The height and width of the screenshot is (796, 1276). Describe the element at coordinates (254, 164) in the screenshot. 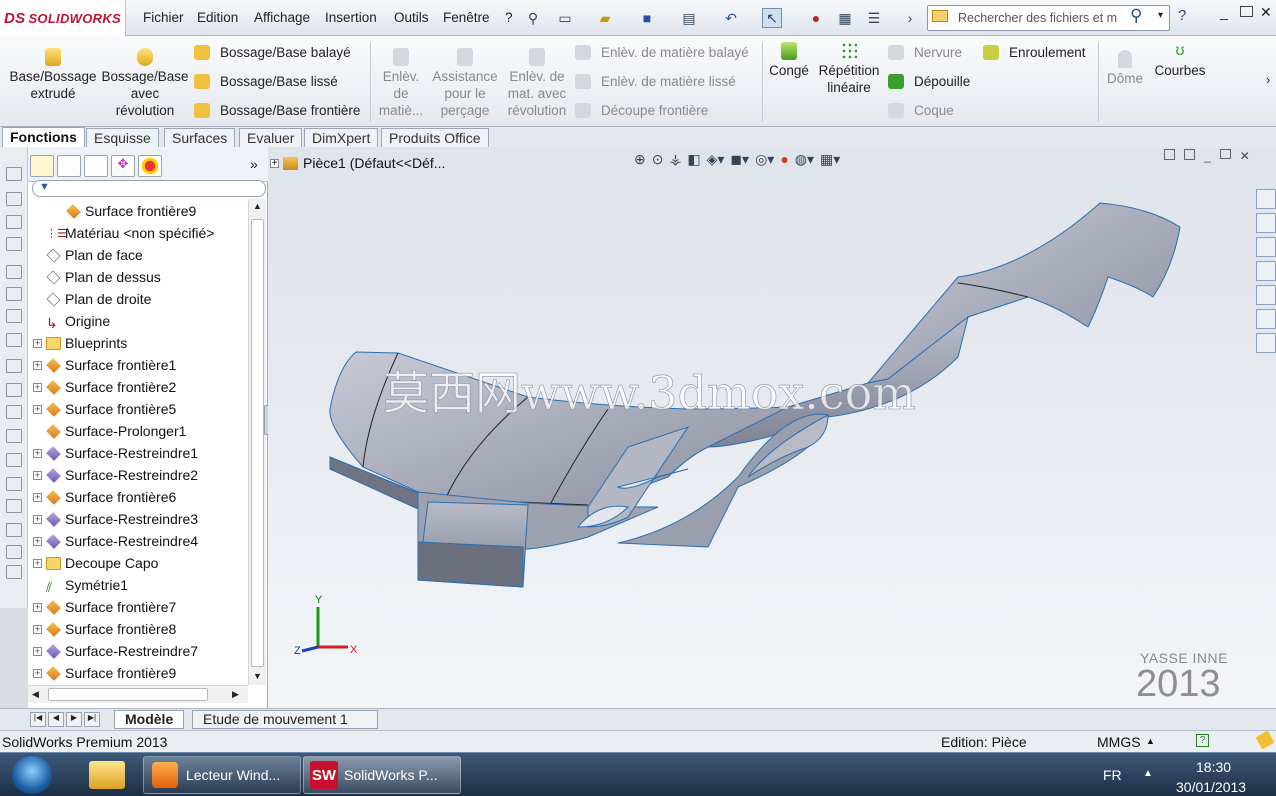

I see `expand-panel-icon: »` at that location.